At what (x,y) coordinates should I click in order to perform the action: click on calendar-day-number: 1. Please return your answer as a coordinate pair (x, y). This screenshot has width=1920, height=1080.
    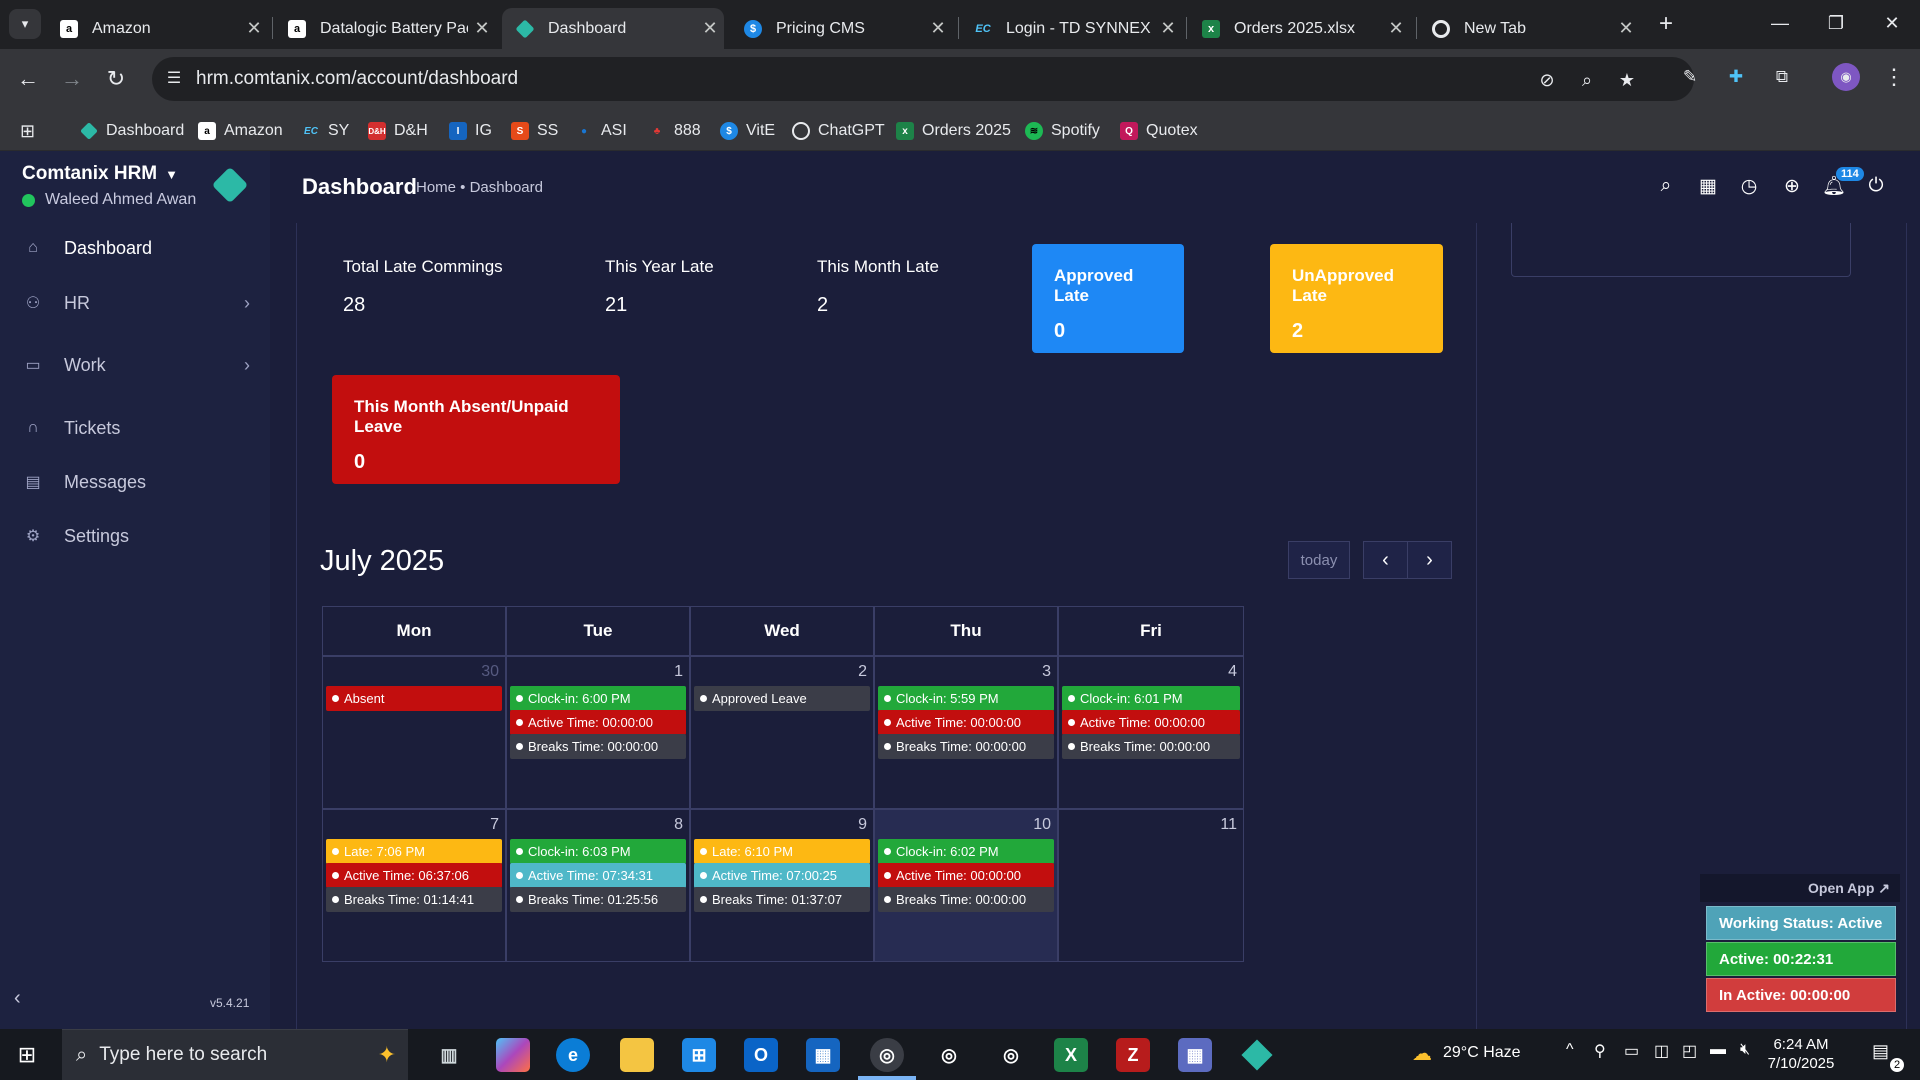
    Looking at the image, I should click on (678, 672).